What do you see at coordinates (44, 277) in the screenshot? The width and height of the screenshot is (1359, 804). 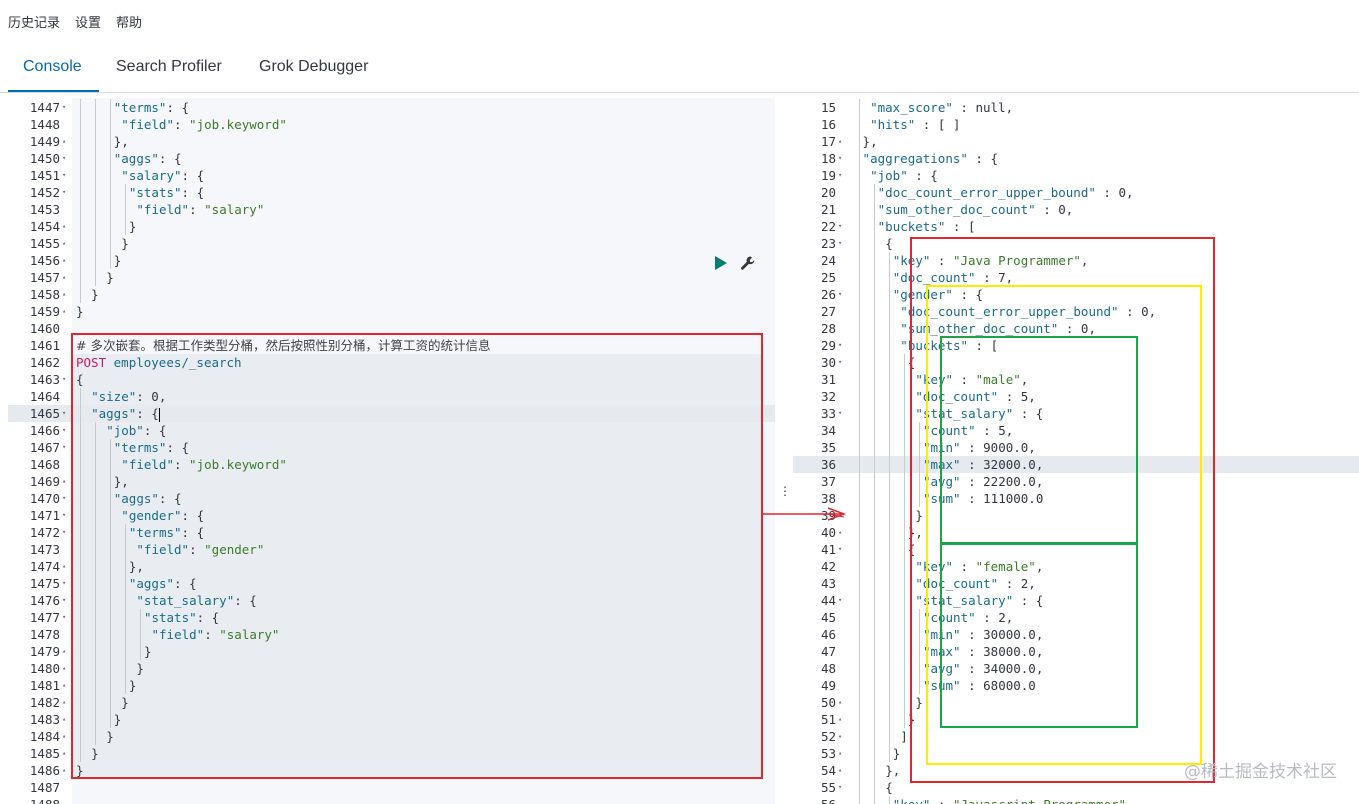 I see `line-number: 1457` at bounding box center [44, 277].